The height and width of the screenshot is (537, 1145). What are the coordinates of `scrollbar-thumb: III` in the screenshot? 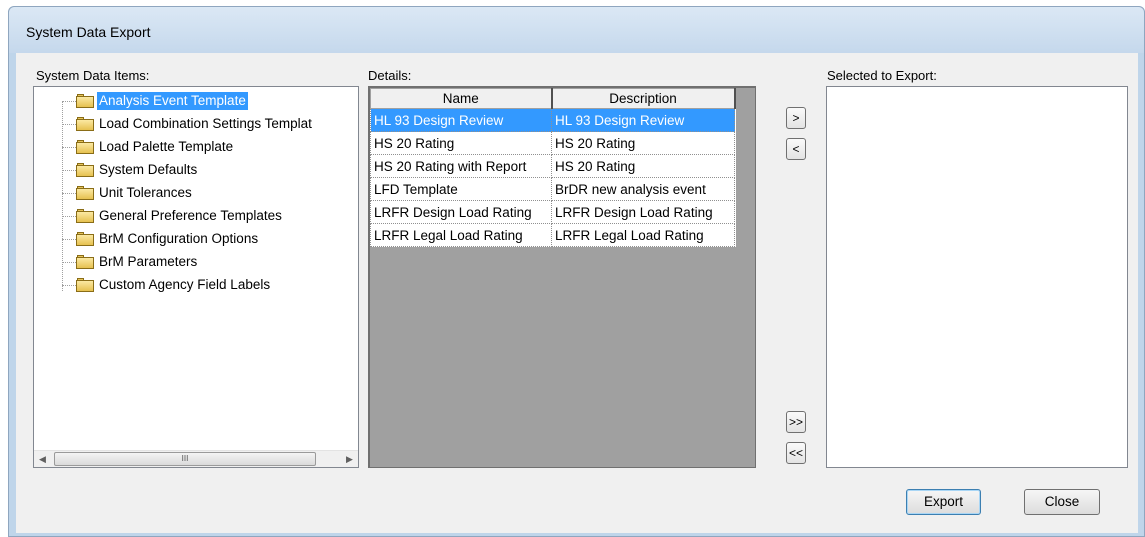 It's located at (185, 459).